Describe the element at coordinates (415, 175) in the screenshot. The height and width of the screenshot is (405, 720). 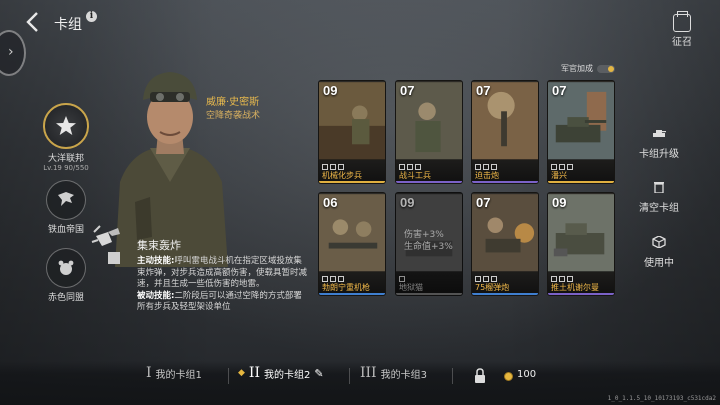
I see `card-name: 战斗工兵` at that location.